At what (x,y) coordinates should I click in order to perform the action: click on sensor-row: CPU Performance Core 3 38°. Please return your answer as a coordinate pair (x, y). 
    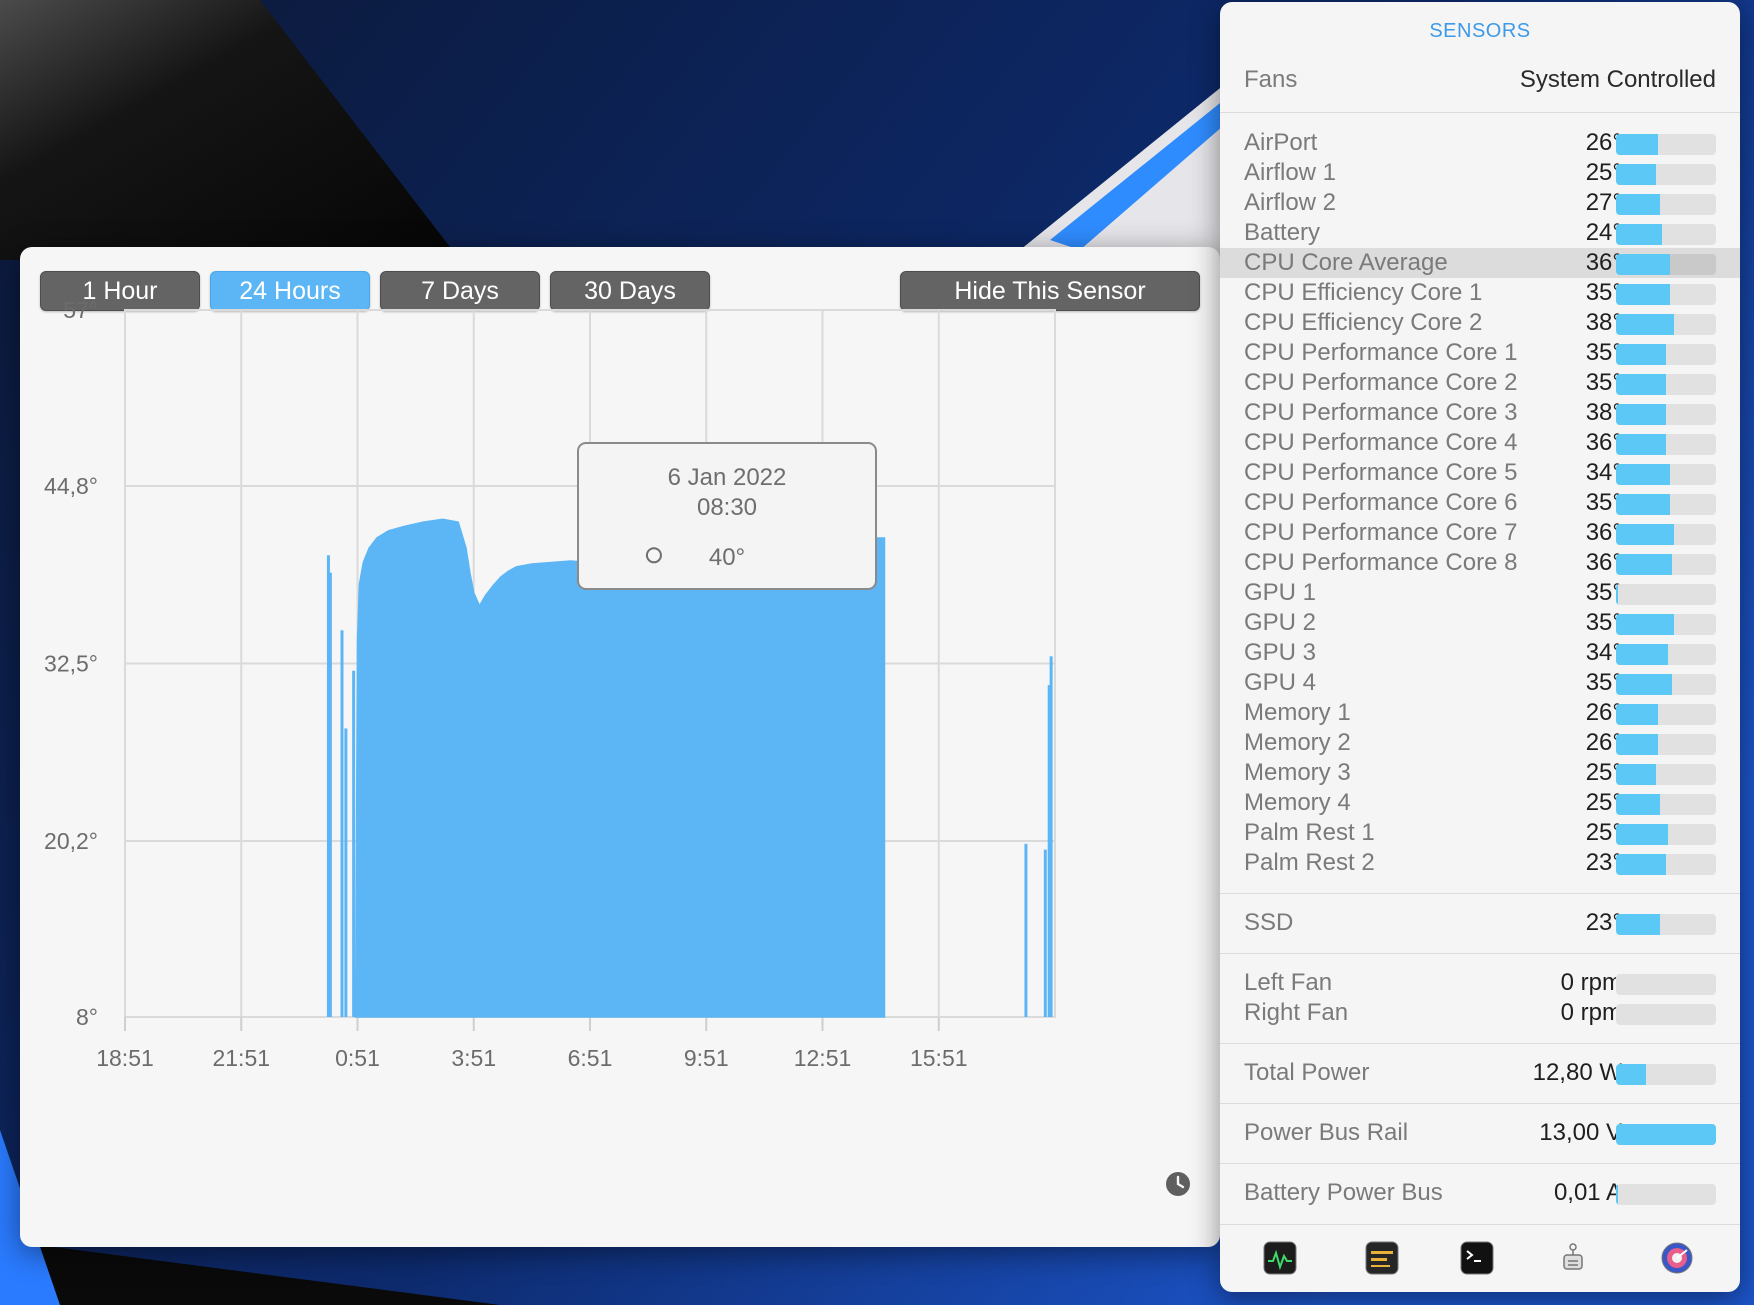
    Looking at the image, I should click on (1480, 413).